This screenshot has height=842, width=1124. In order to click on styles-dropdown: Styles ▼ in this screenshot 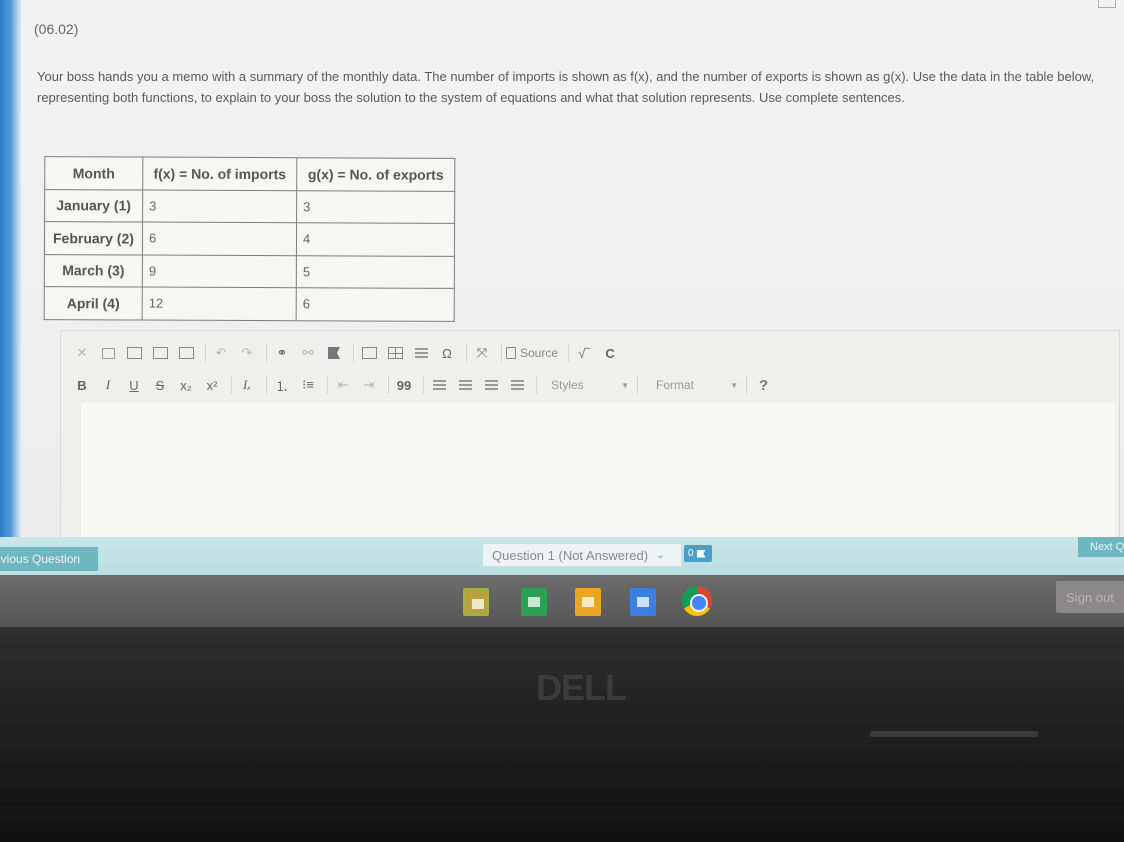, I will do `click(590, 385)`.